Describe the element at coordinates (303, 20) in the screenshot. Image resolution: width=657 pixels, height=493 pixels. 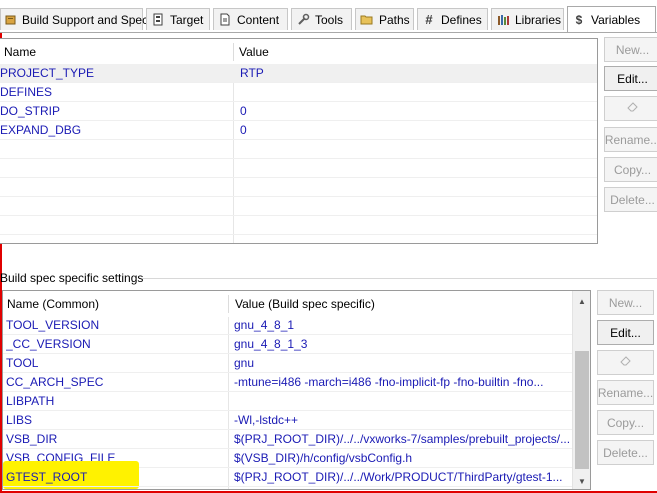
I see `tools-icon` at that location.